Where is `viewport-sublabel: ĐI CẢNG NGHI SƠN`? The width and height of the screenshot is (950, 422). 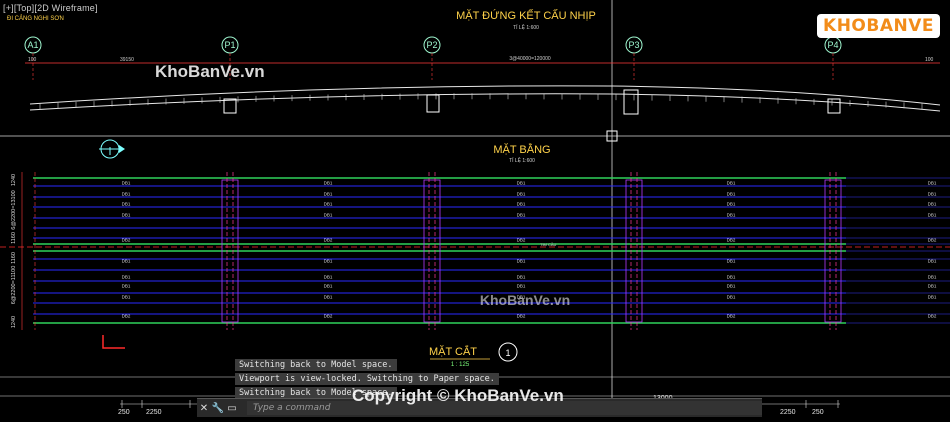
viewport-sublabel: ĐI CẢNG NGHI SƠN is located at coordinates (35, 19).